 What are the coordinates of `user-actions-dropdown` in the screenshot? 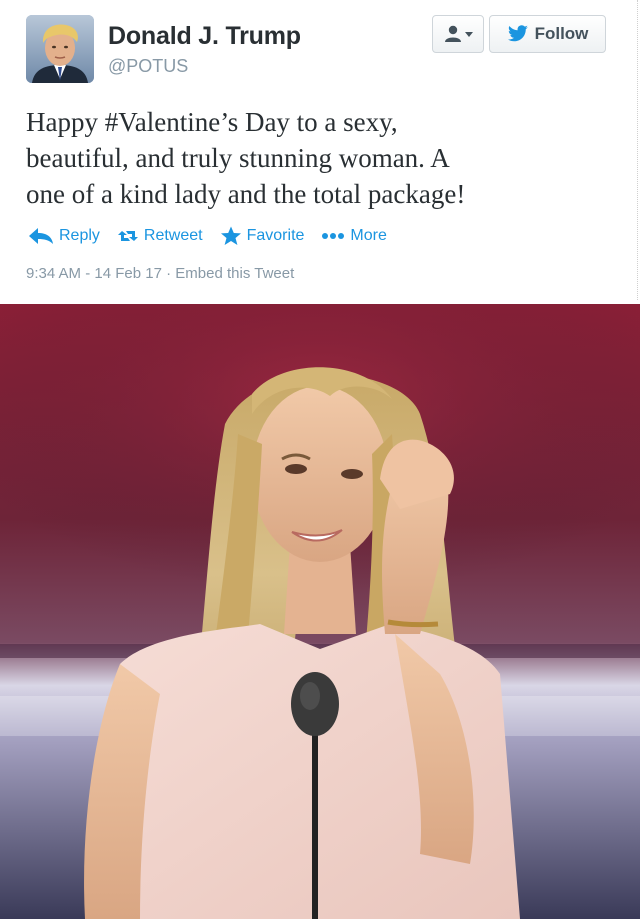 It's located at (458, 34).